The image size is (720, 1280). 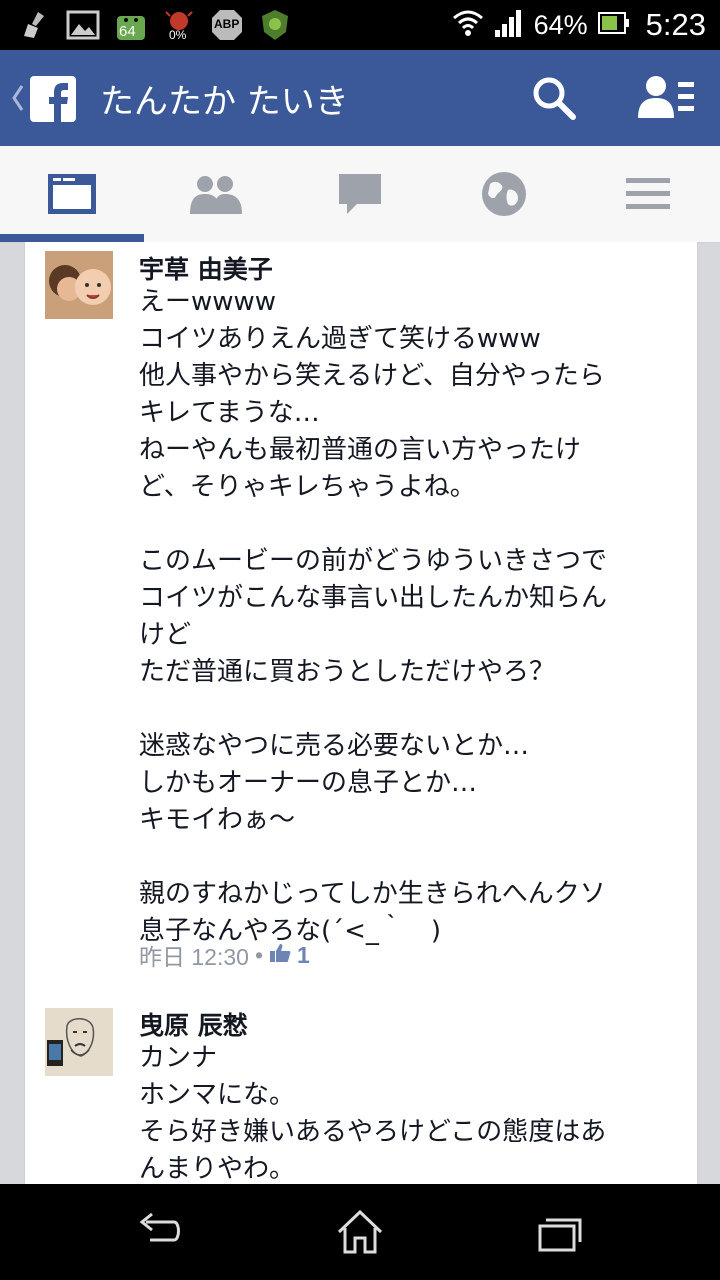 What do you see at coordinates (83, 25) in the screenshot?
I see `gallery-icon` at bounding box center [83, 25].